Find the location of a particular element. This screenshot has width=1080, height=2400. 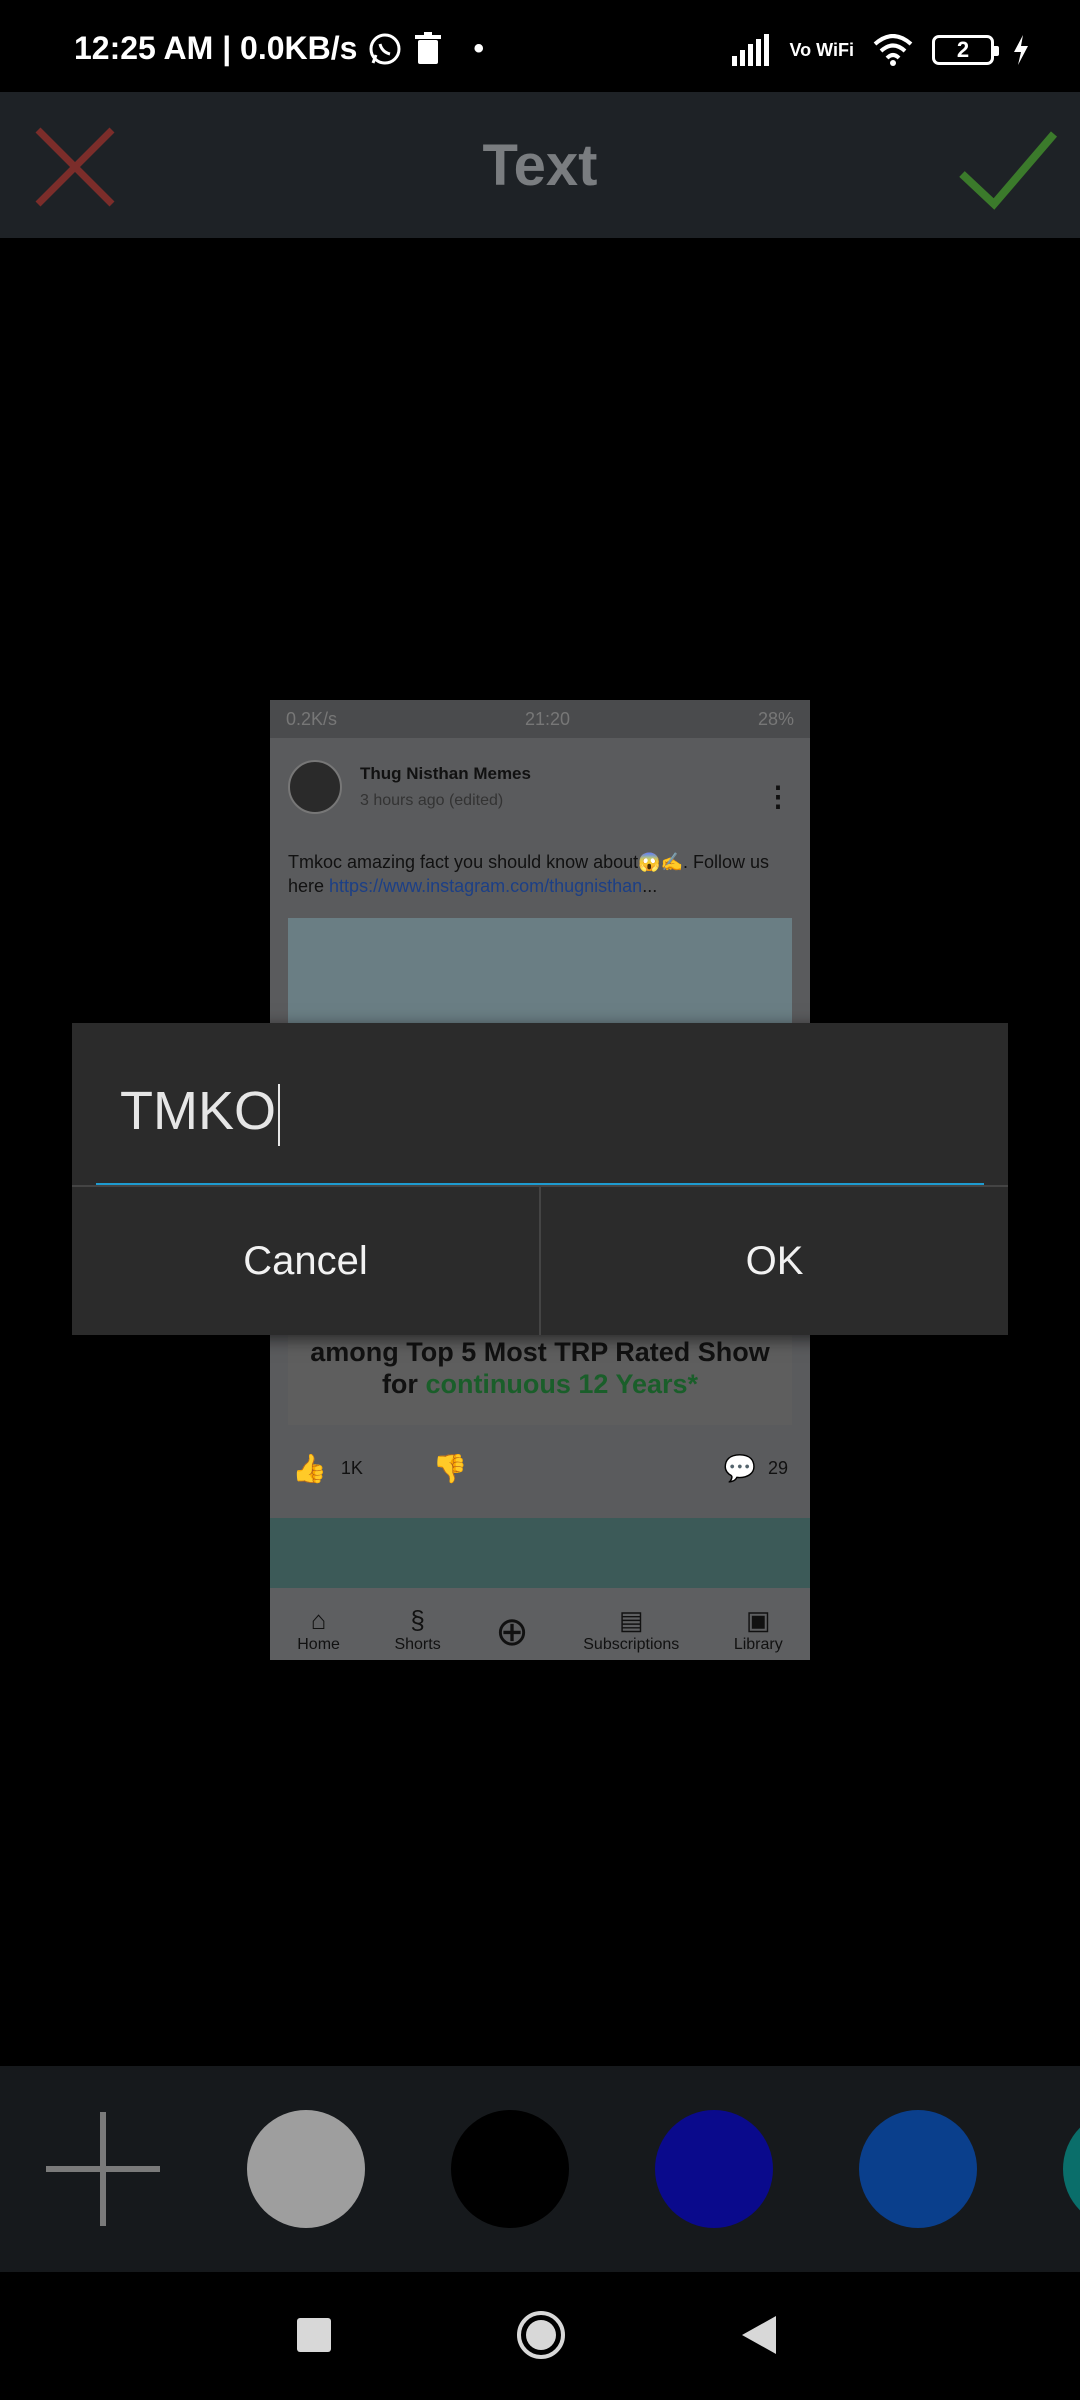

nav-subscriptions-label: Subscriptions is located at coordinates (631, 1644).